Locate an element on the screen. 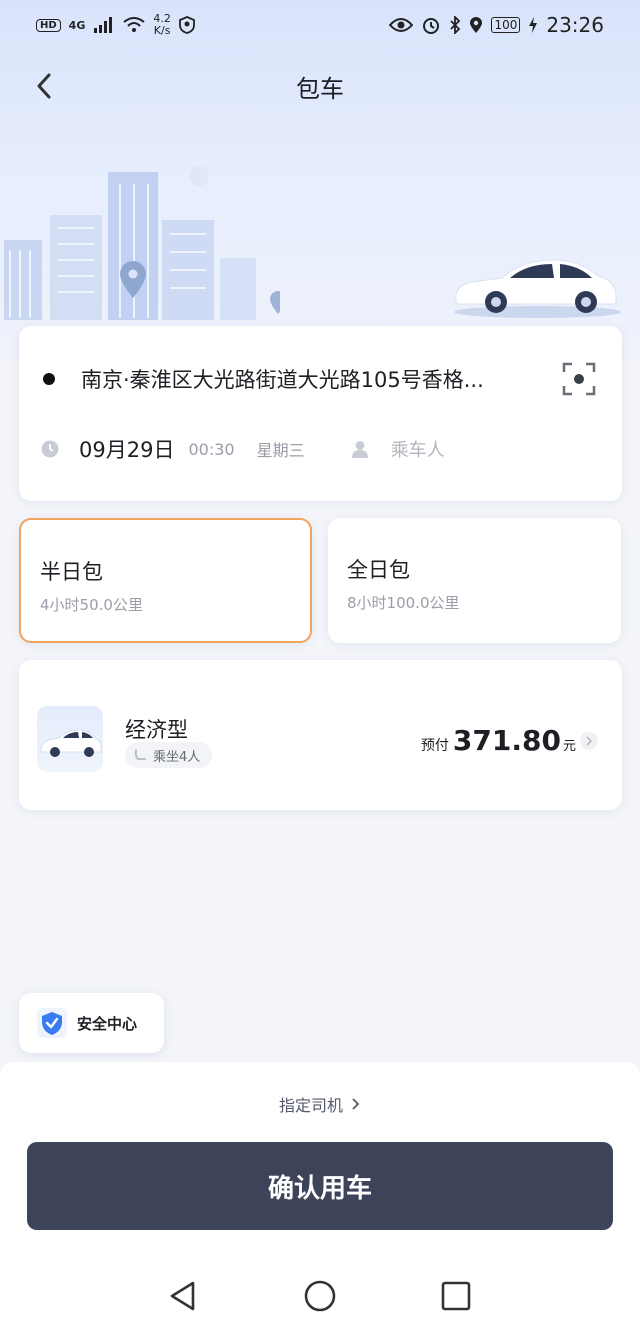  bluetooth-icon is located at coordinates (455, 25).